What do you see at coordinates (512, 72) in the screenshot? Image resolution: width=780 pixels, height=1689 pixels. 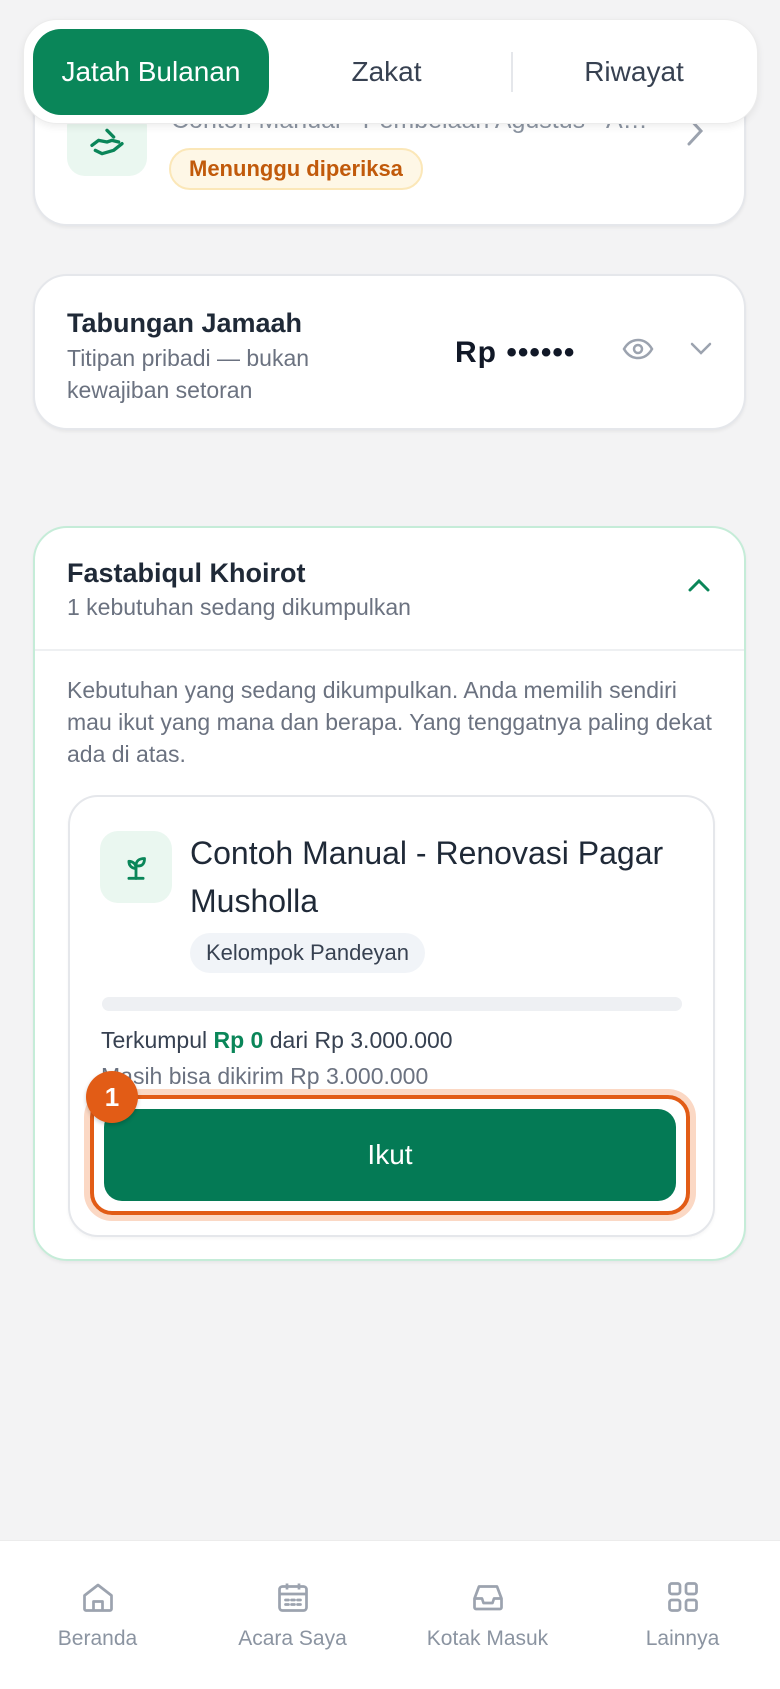 I see `tab-divider` at bounding box center [512, 72].